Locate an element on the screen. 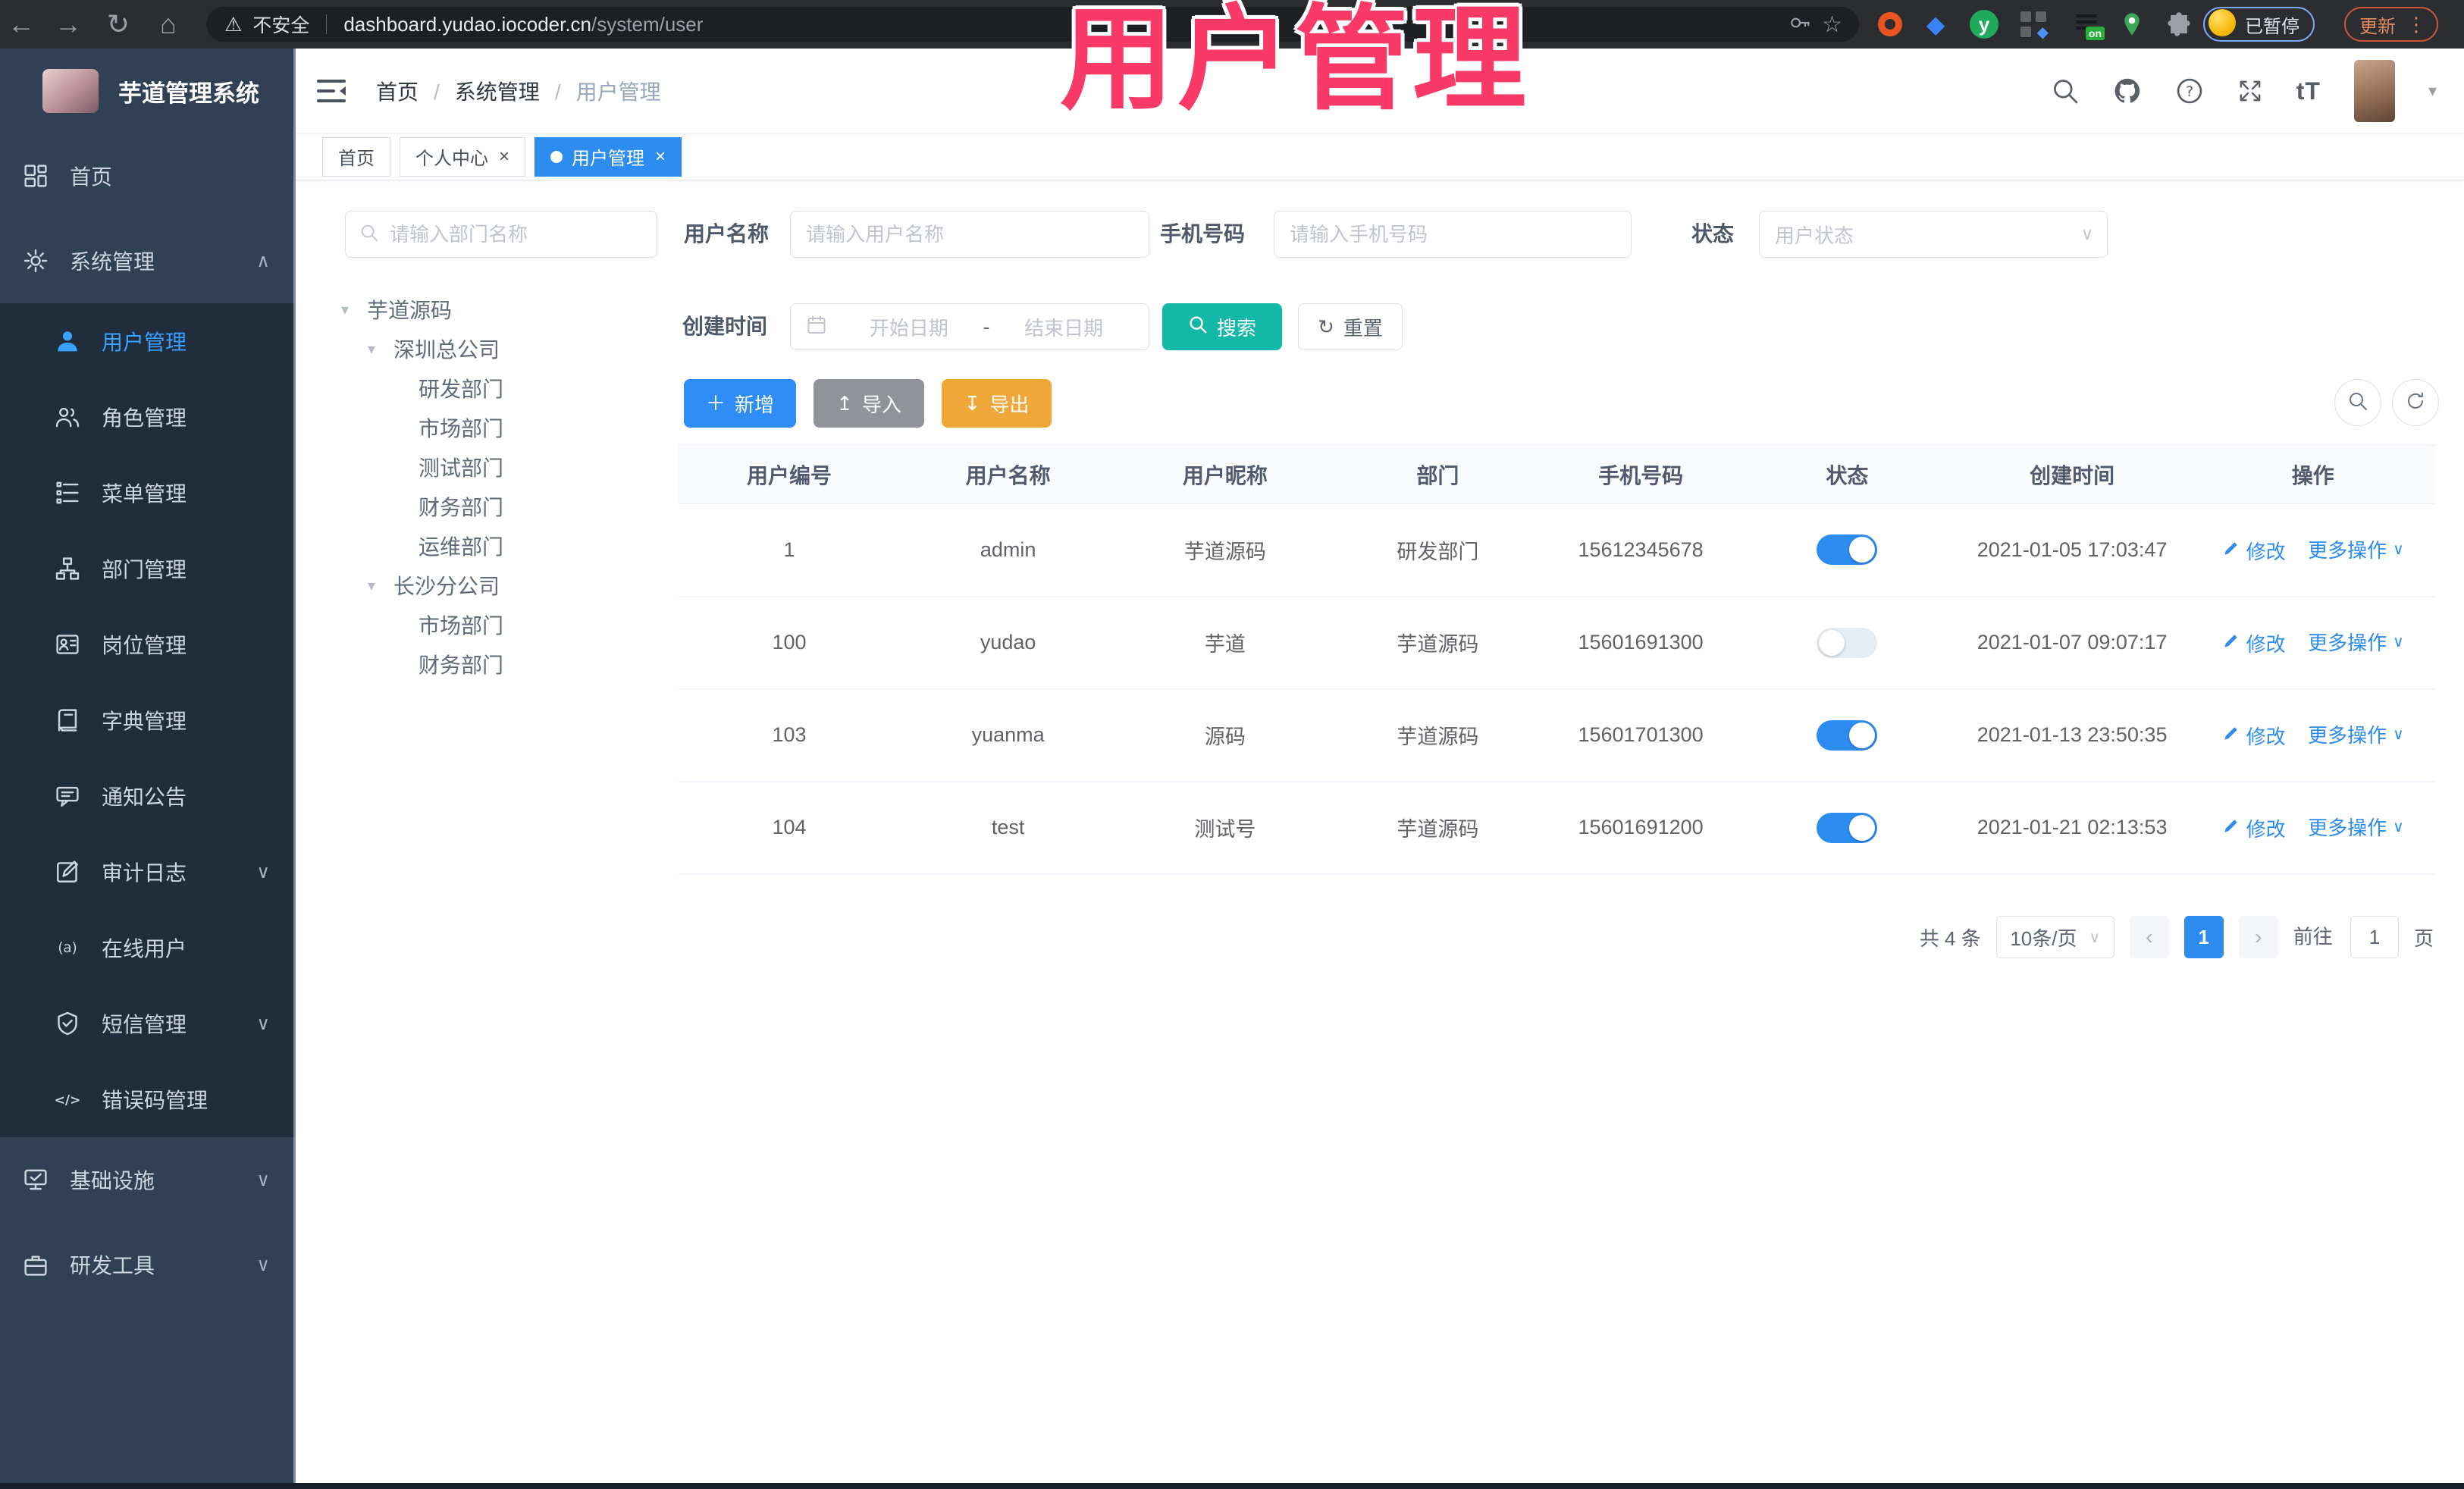 The image size is (2464, 1489). dept-search-input is located at coordinates (516, 234).